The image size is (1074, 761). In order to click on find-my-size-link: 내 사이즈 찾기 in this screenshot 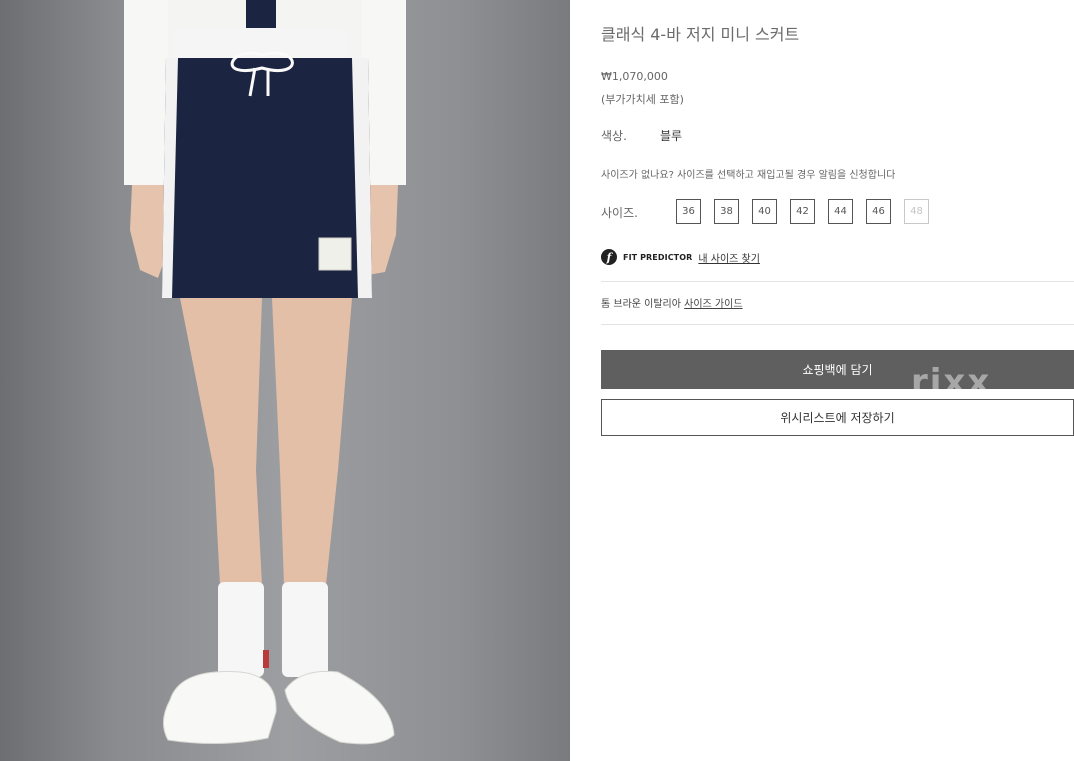, I will do `click(729, 257)`.